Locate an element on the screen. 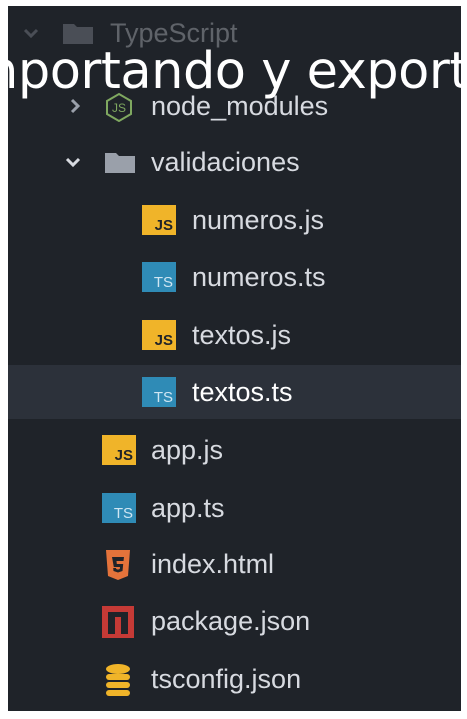 This screenshot has width=467, height=719. tree-item-textos-js: JS textos.js is located at coordinates (234, 335).